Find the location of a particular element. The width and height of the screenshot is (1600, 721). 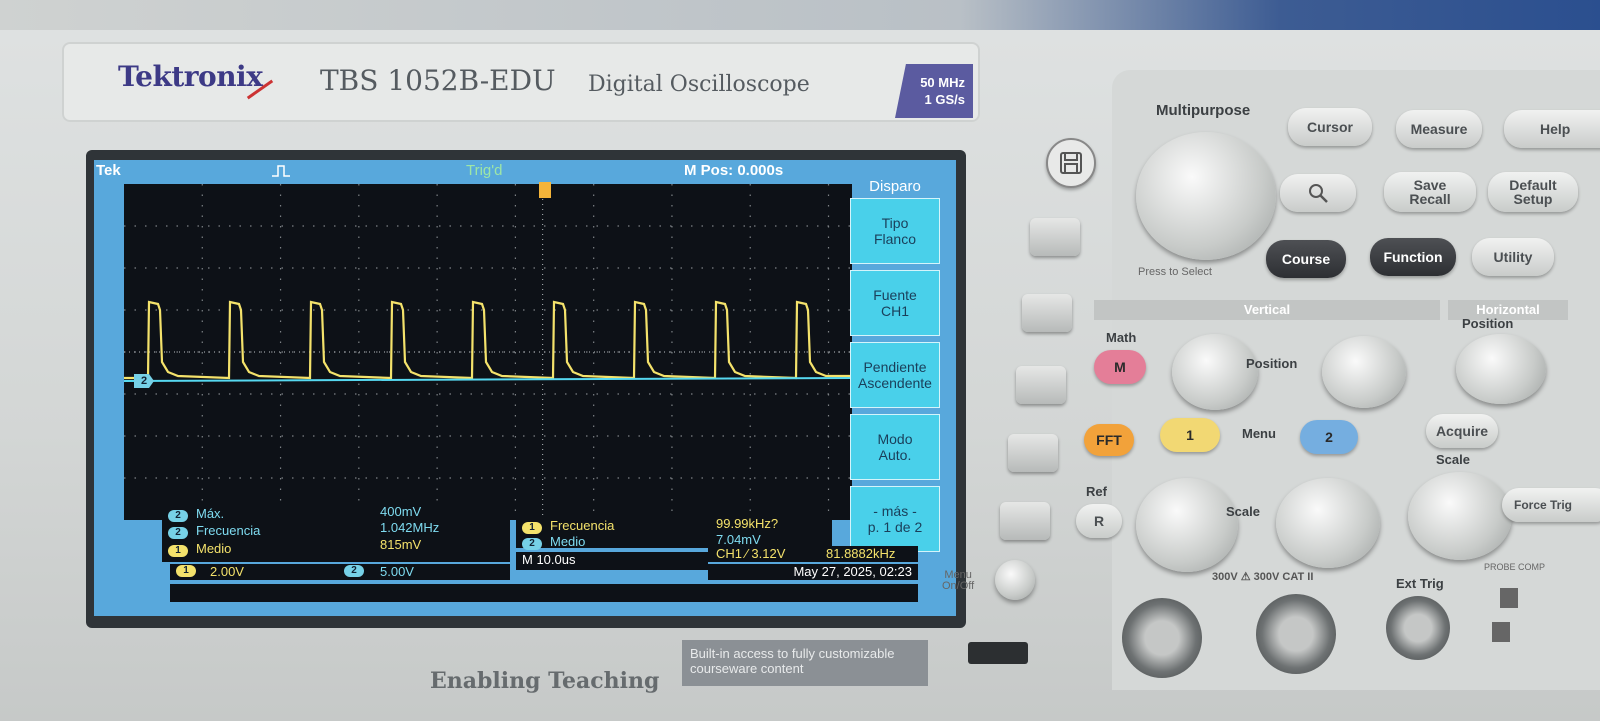

menu-item-slope: Pendiente Ascendente is located at coordinates (895, 375).